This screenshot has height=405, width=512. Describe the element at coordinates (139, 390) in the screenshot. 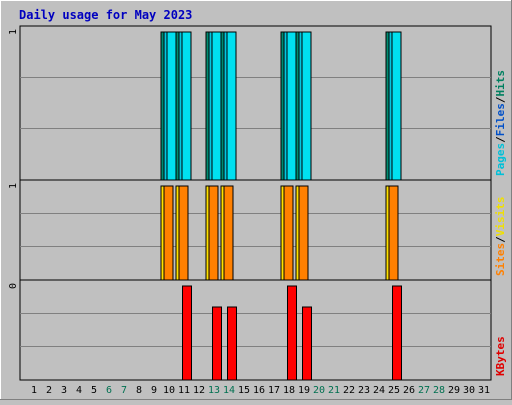

I see `x-tick-day-8: 8` at that location.